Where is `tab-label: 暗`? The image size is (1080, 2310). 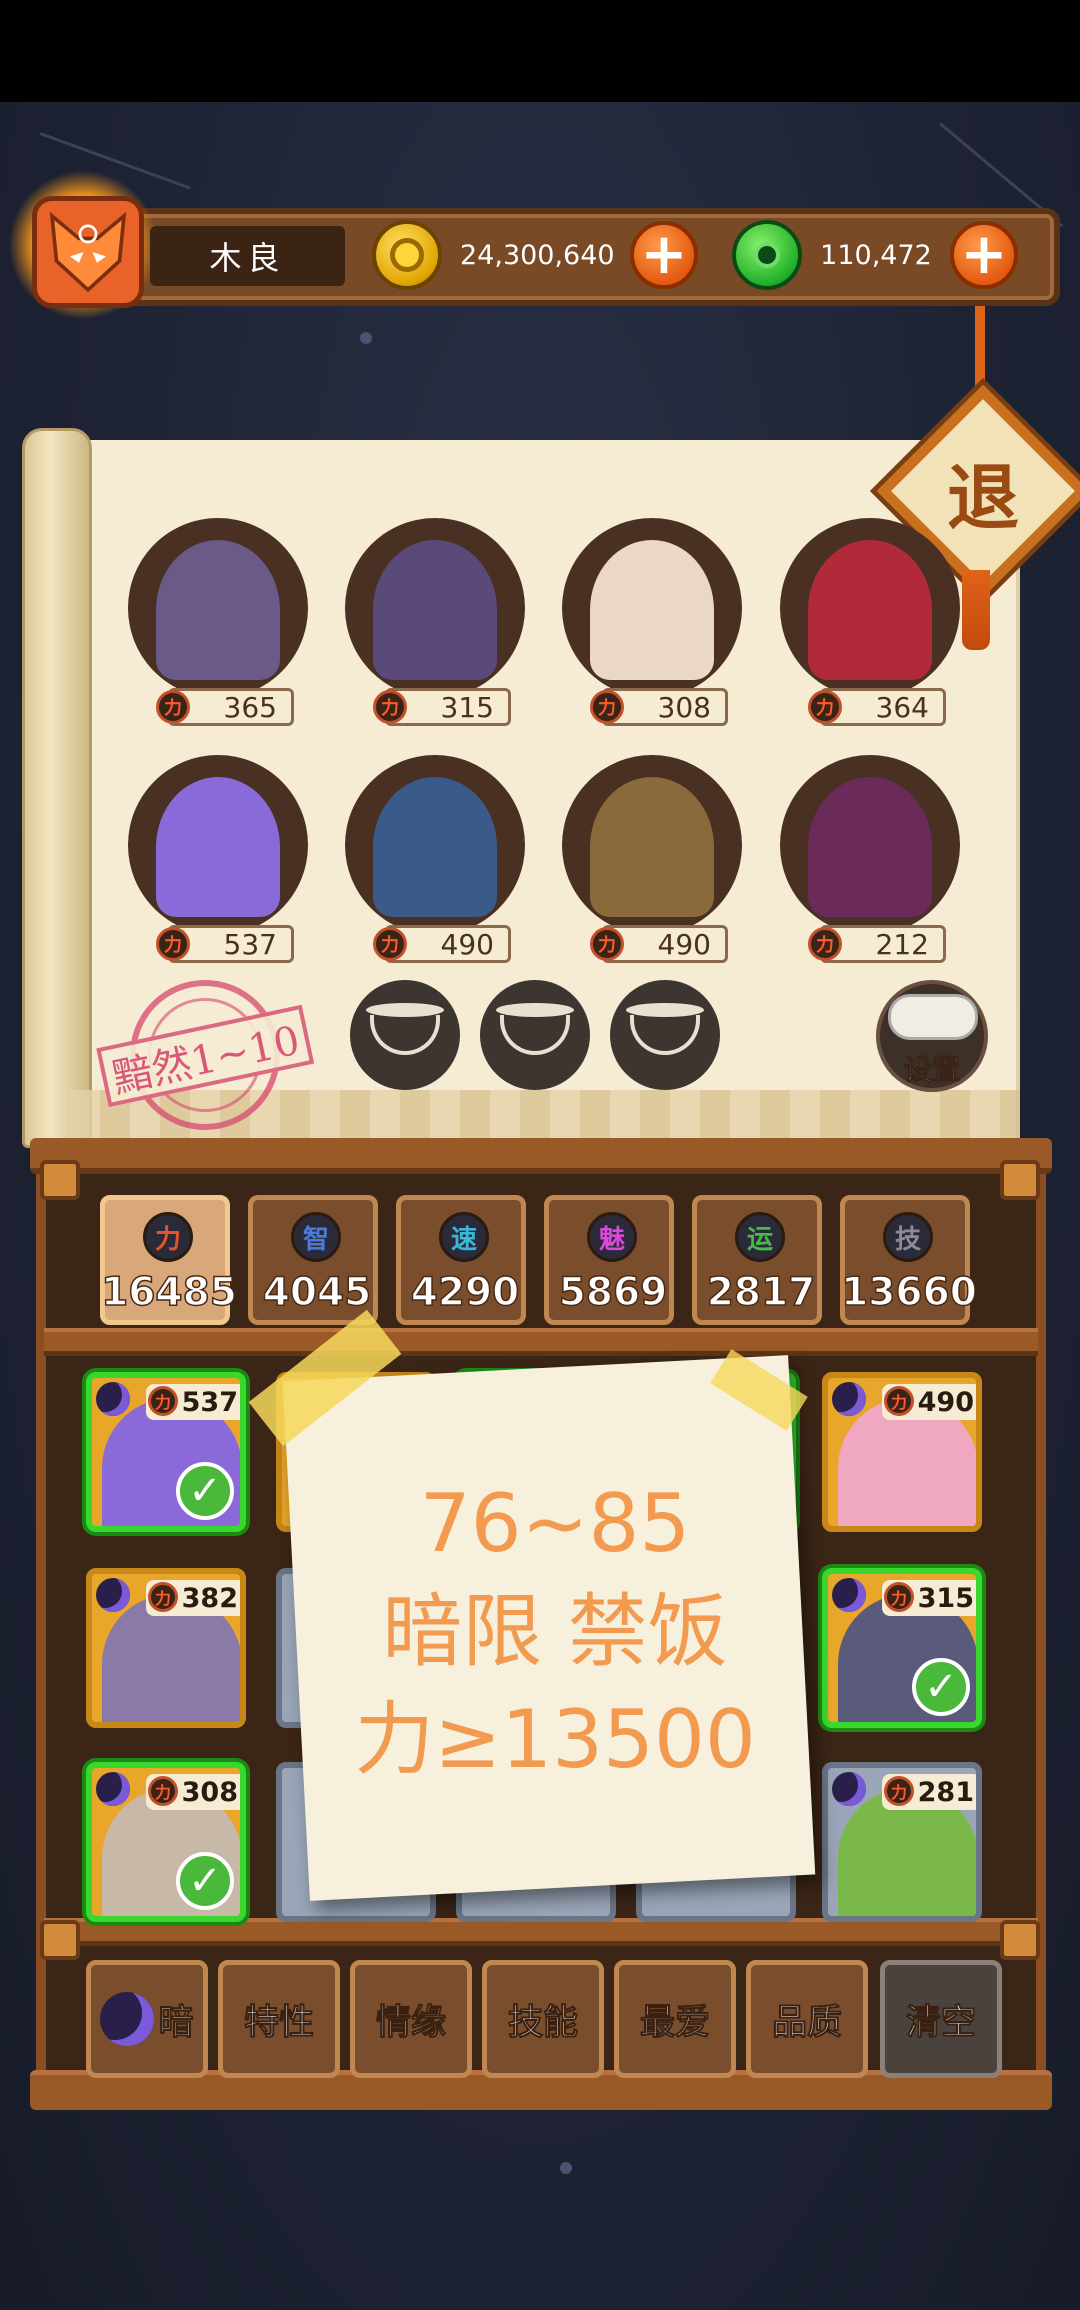
tab-label: 暗 is located at coordinates (176, 2022).